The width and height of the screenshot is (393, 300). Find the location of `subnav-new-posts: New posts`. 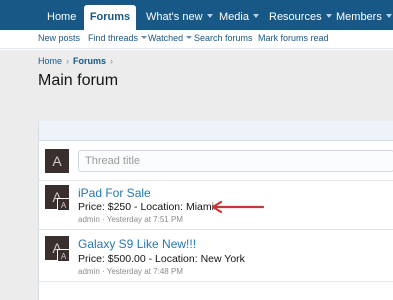

subnav-new-posts: New posts is located at coordinates (59, 38).